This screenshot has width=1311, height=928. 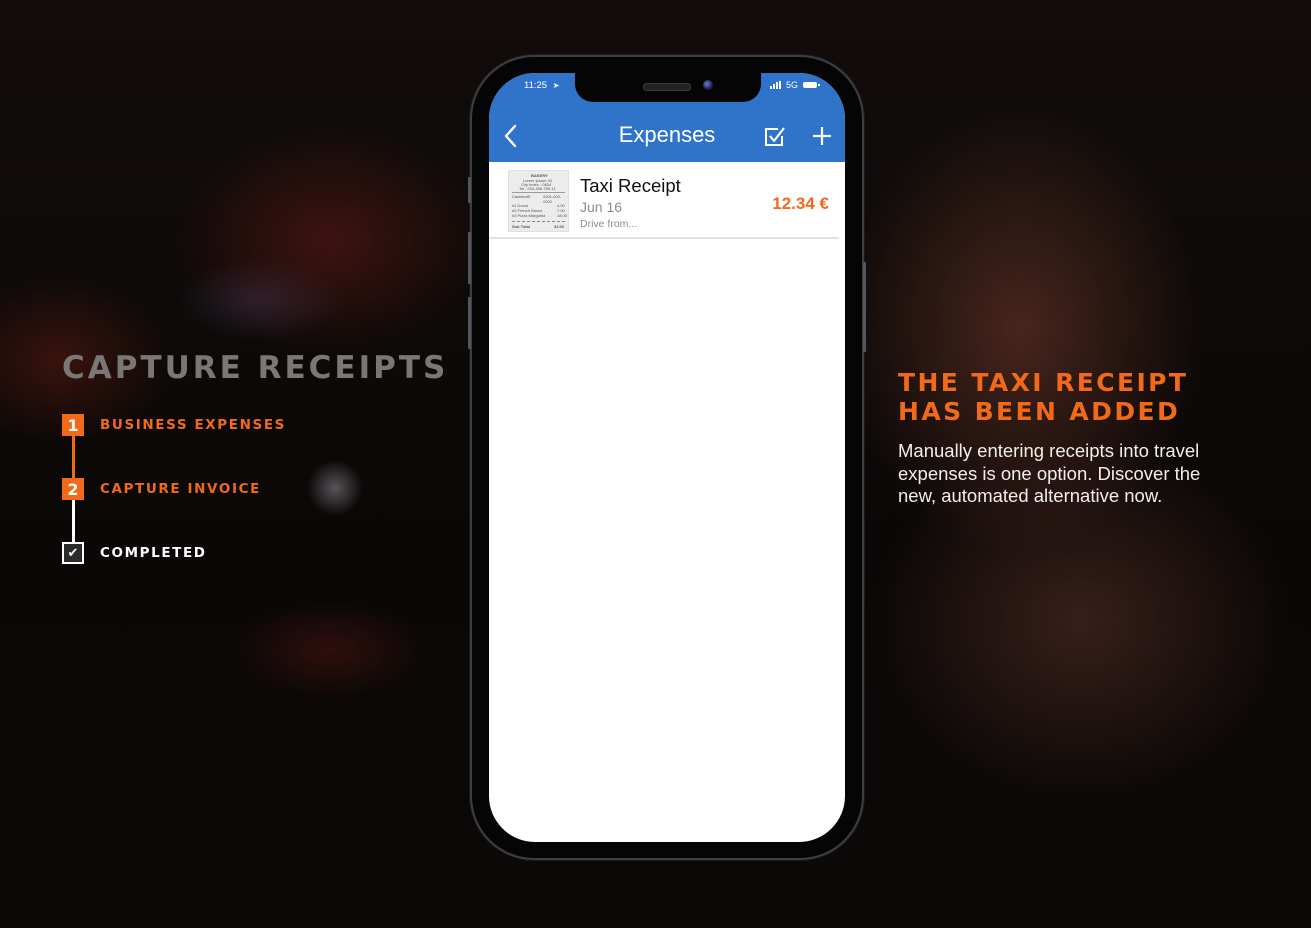 What do you see at coordinates (73, 553) in the screenshot?
I see `checkbox-checked-icon: ✔` at bounding box center [73, 553].